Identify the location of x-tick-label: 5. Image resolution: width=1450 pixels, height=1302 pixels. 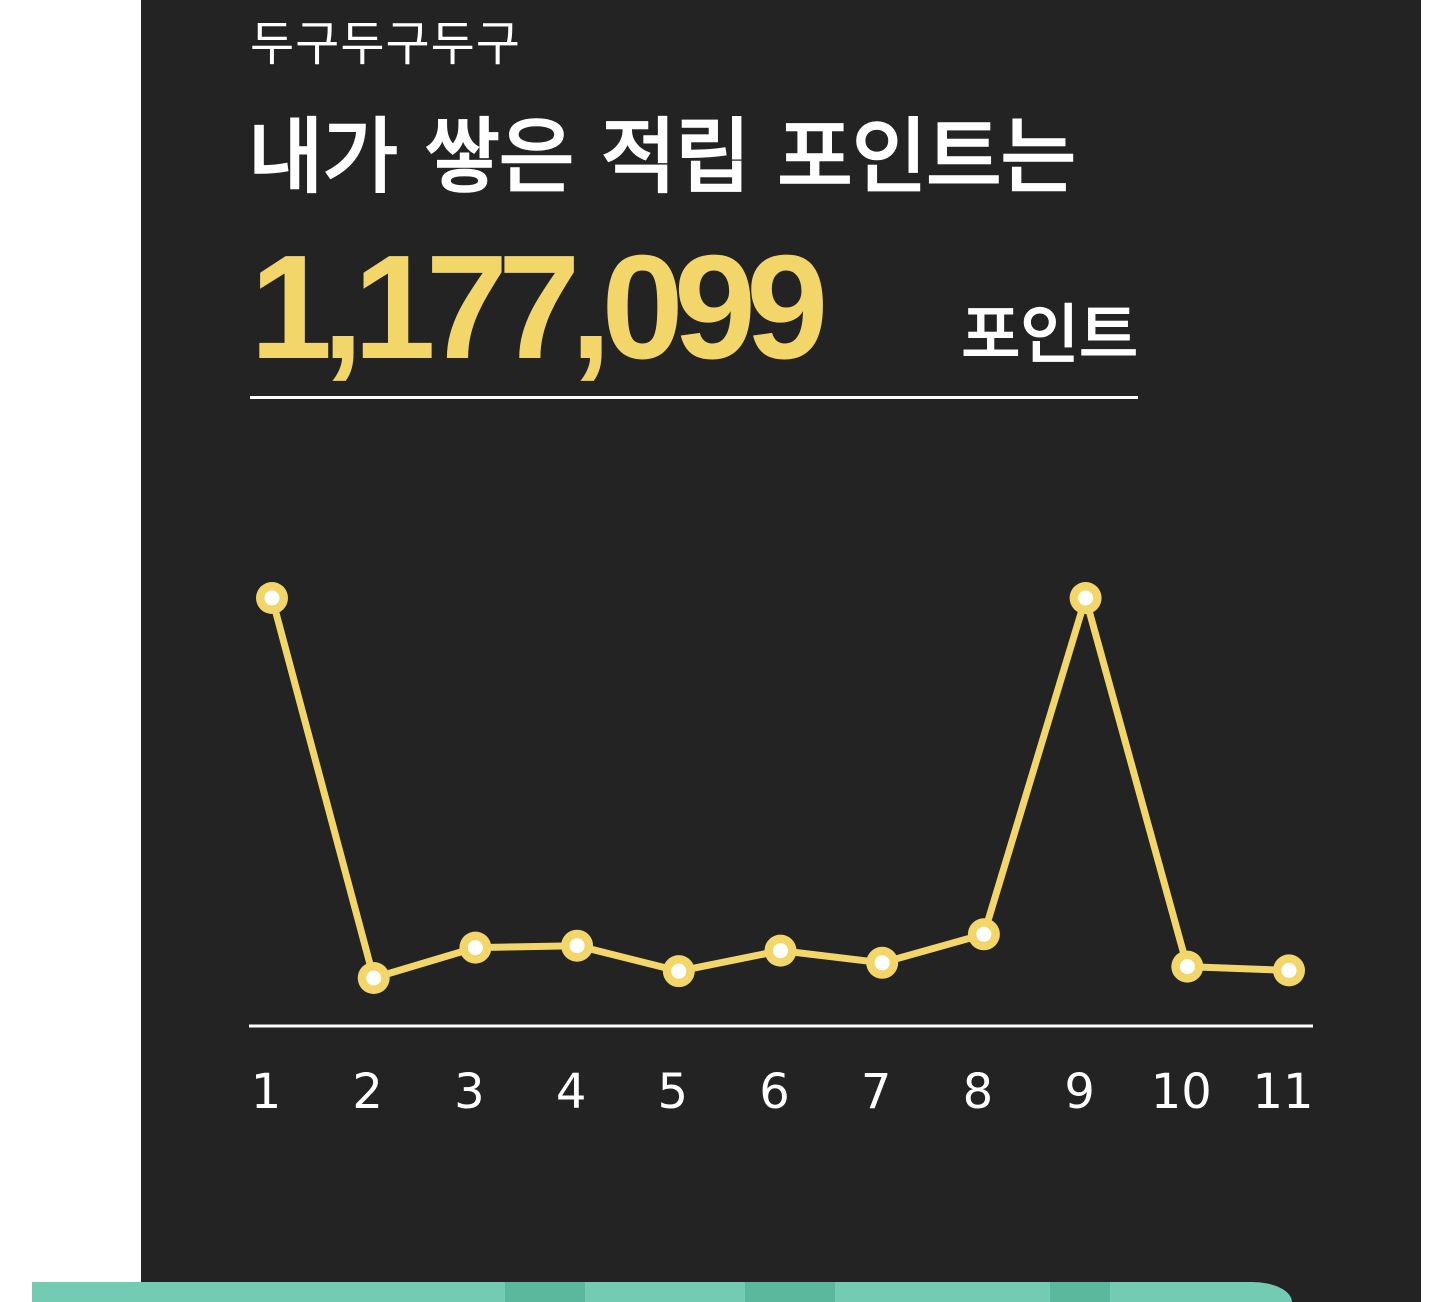
(673, 1092).